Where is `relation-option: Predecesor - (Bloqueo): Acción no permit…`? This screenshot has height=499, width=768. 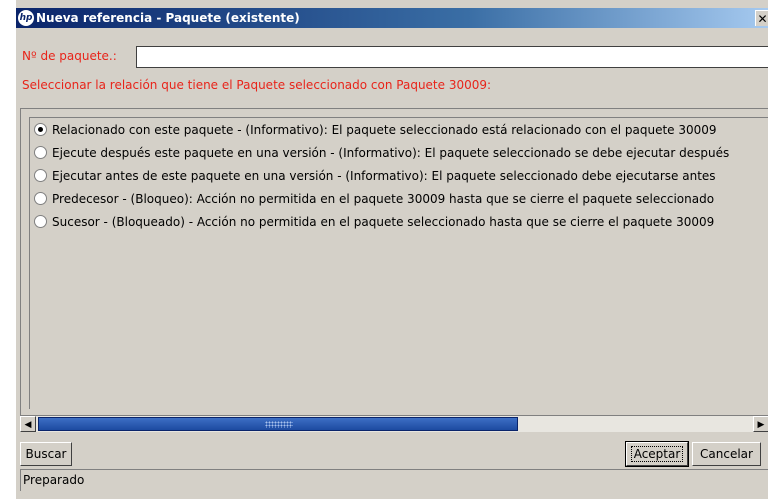 relation-option: Predecesor - (Bloqueo): Acción no permit… is located at coordinates (374, 199).